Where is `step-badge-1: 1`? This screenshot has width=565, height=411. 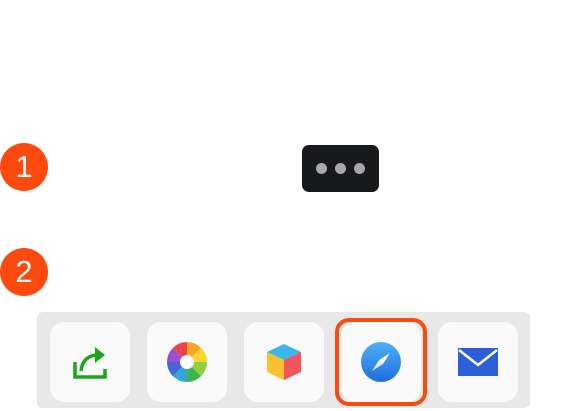 step-badge-1: 1 is located at coordinates (24, 167).